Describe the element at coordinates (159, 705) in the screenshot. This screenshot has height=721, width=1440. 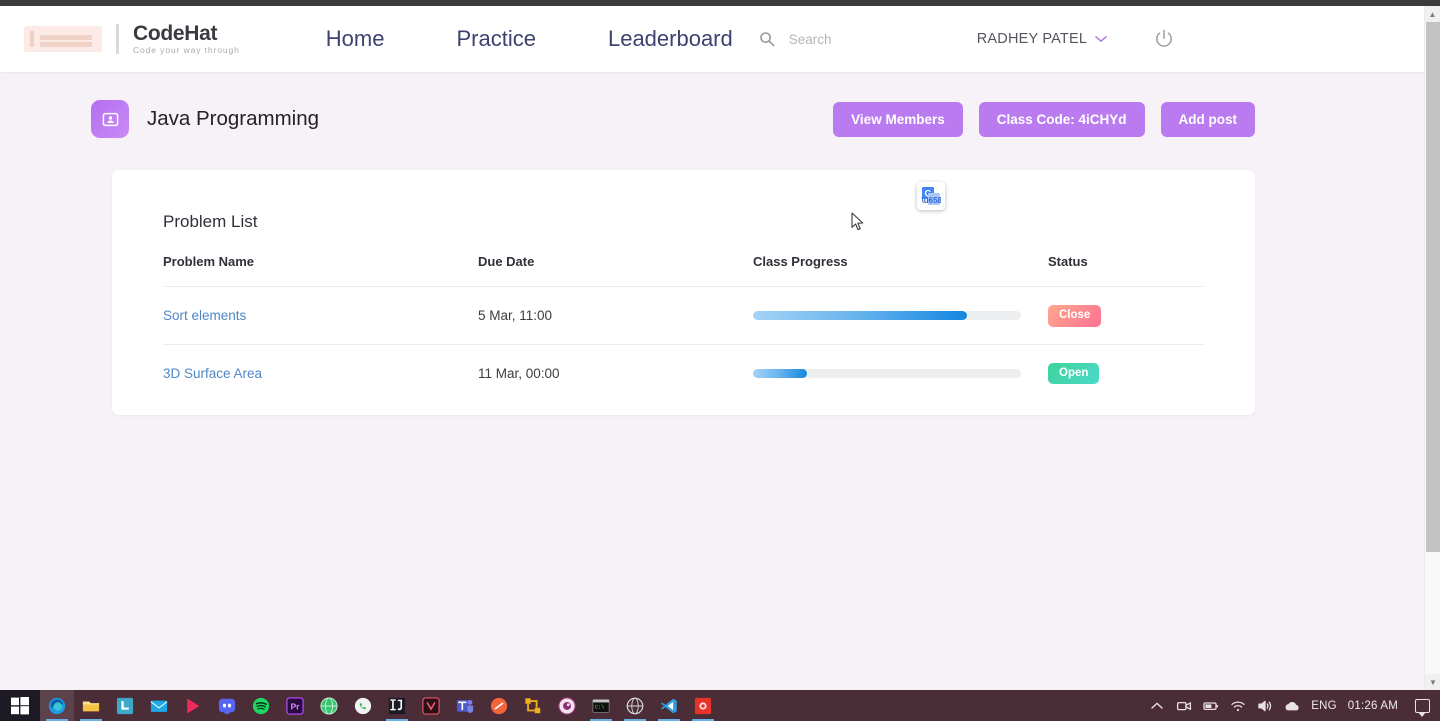
I see `taskbar-mail` at that location.